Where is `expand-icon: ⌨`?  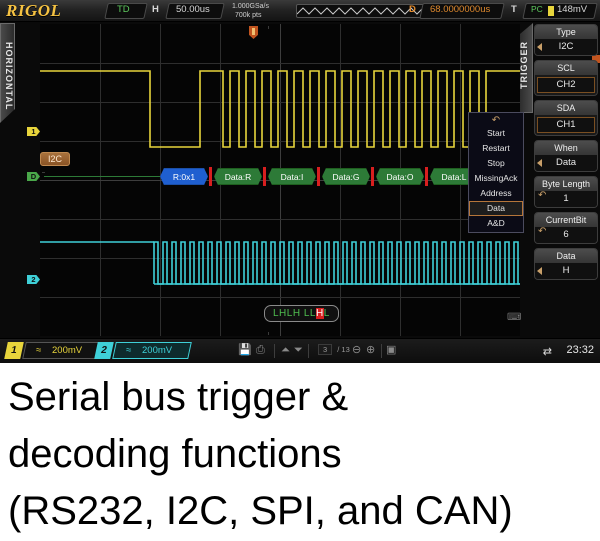 expand-icon: ⌨ is located at coordinates (514, 317).